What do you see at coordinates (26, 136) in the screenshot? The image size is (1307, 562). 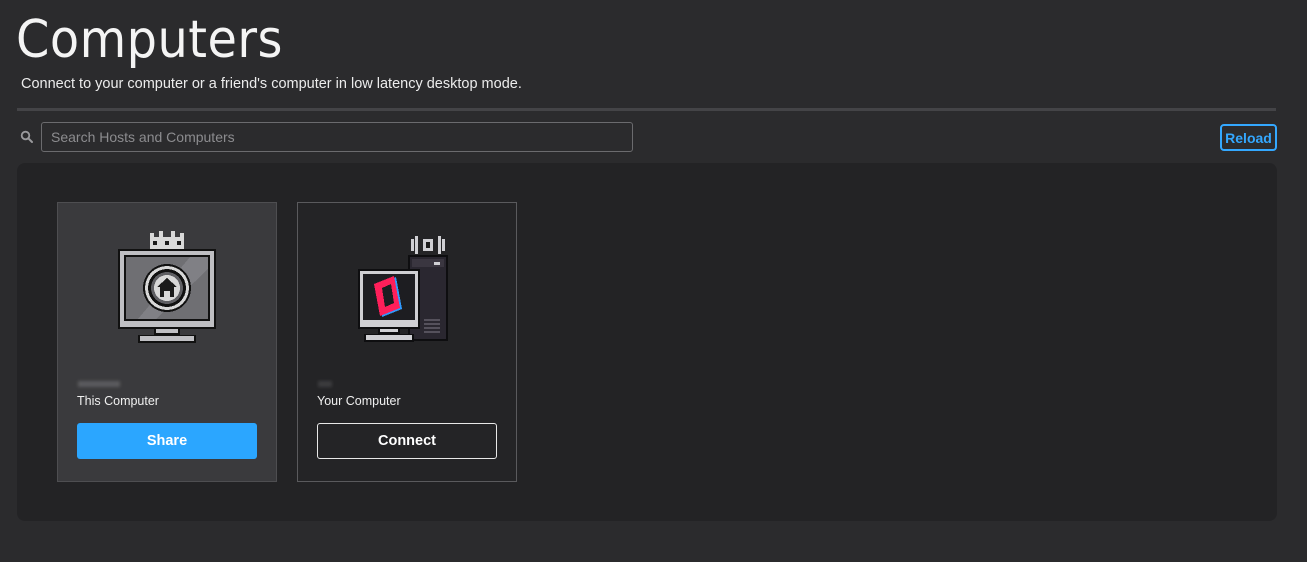 I see `search-icon` at bounding box center [26, 136].